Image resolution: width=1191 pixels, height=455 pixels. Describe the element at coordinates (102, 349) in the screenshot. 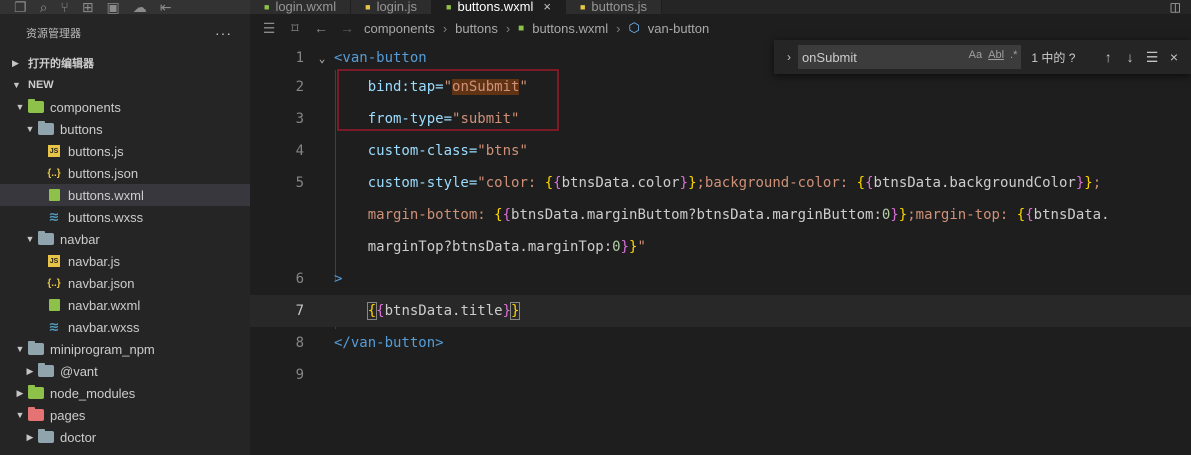

I see `tree-item-label: miniprogram_npm` at that location.